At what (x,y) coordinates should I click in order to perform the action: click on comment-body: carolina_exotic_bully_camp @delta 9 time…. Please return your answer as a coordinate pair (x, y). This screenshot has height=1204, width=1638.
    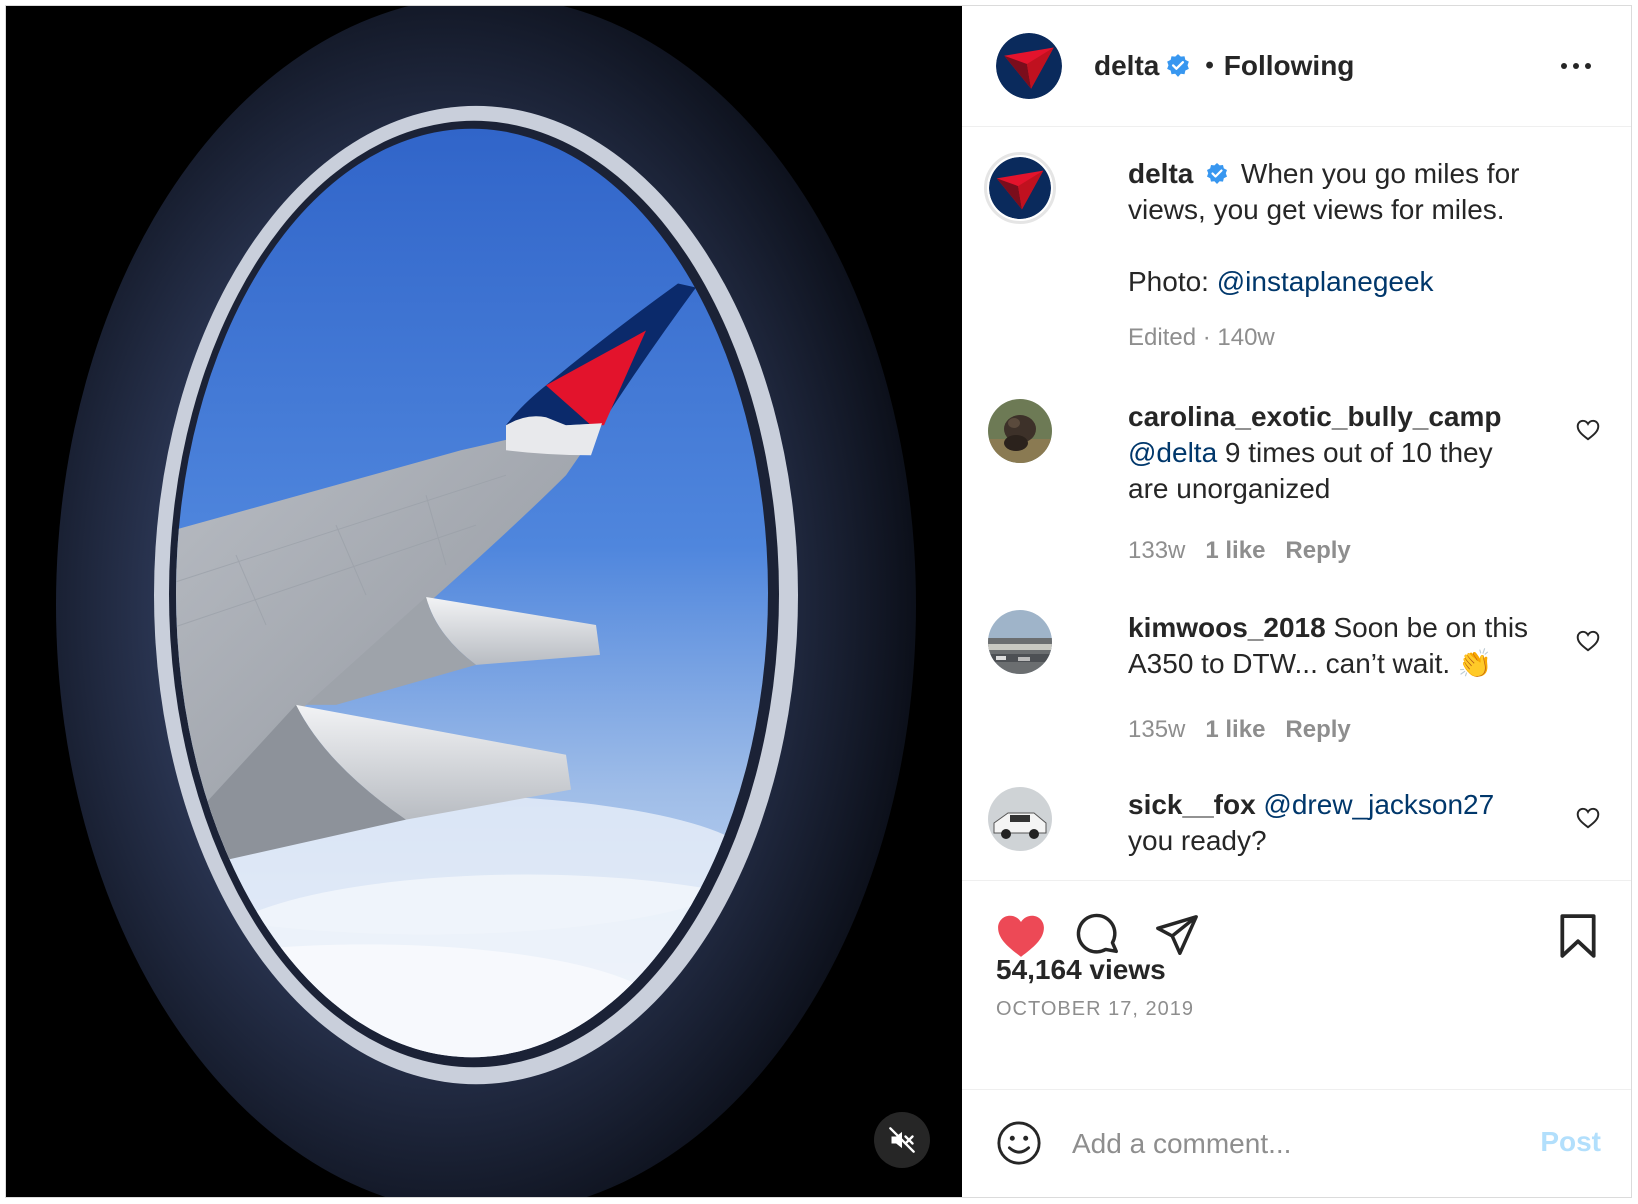
    Looking at the image, I should click on (1332, 484).